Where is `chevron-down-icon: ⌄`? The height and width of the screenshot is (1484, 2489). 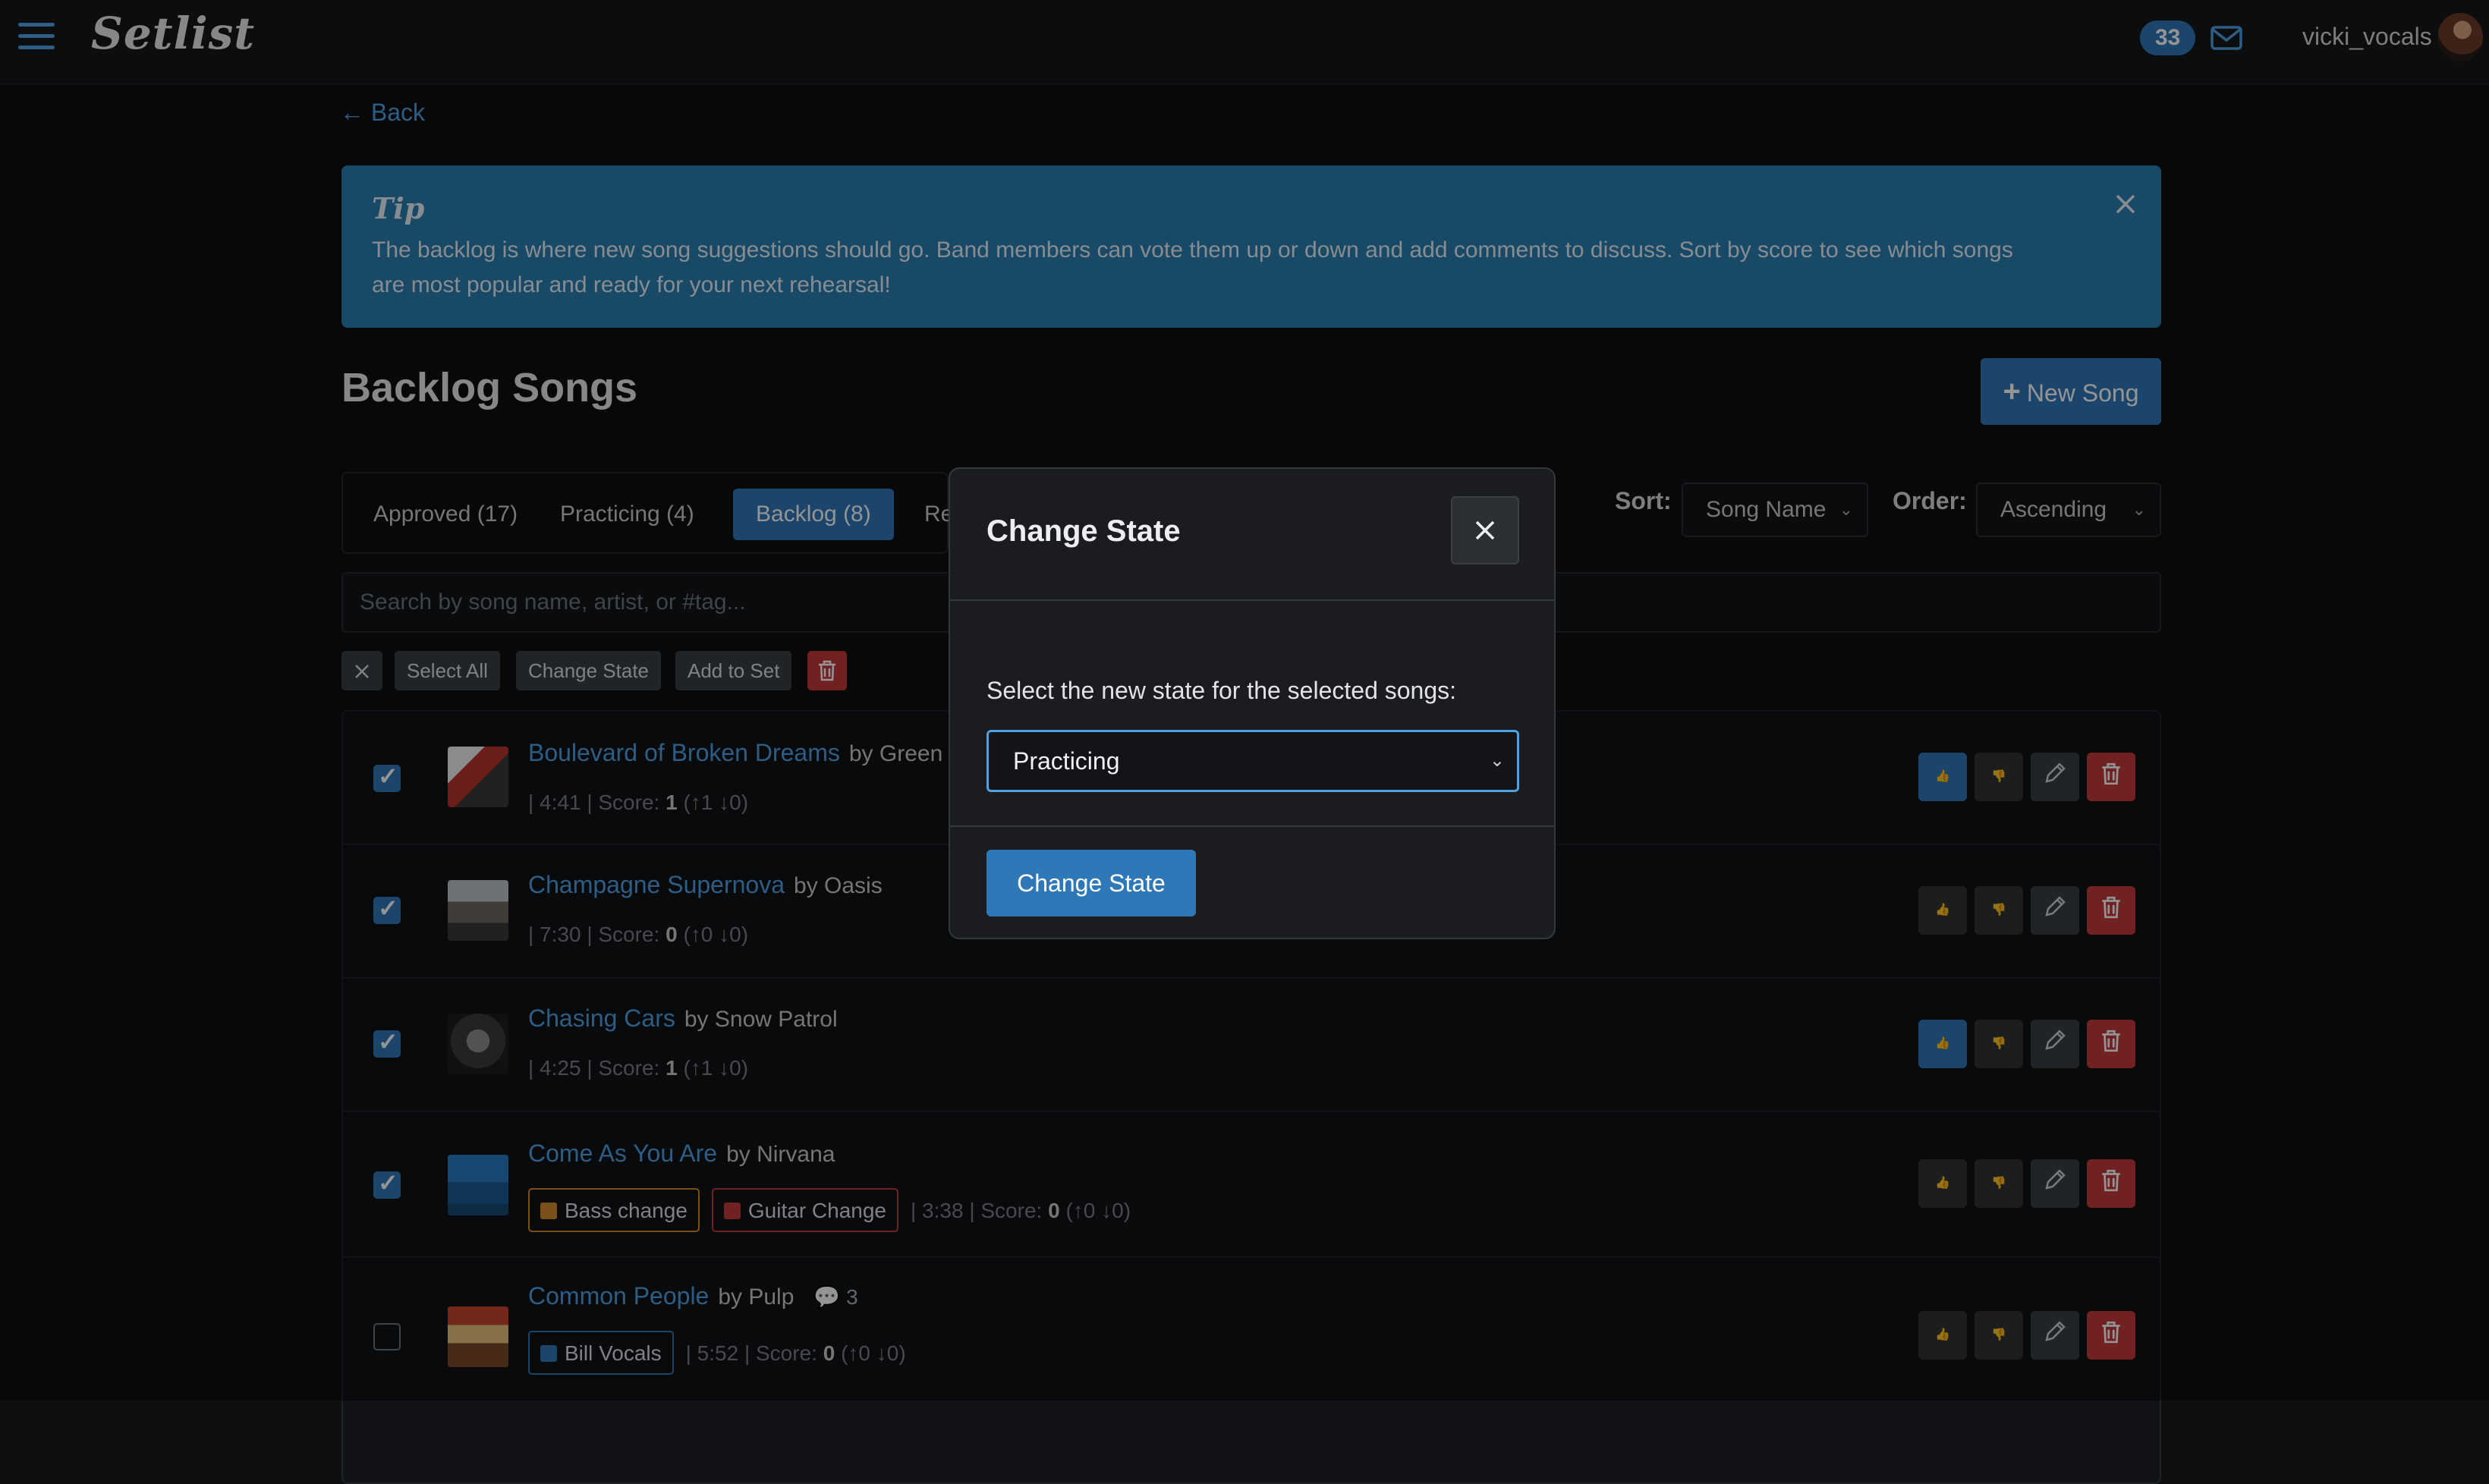 chevron-down-icon: ⌄ is located at coordinates (1497, 760).